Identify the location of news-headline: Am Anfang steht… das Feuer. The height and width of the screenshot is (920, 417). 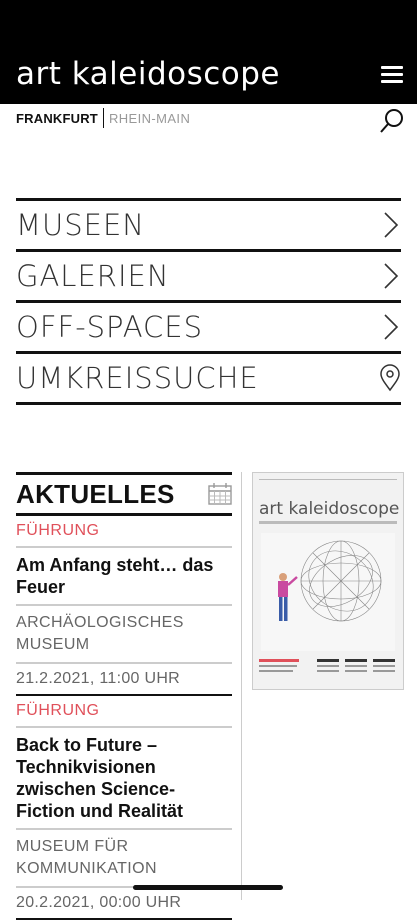
(124, 577).